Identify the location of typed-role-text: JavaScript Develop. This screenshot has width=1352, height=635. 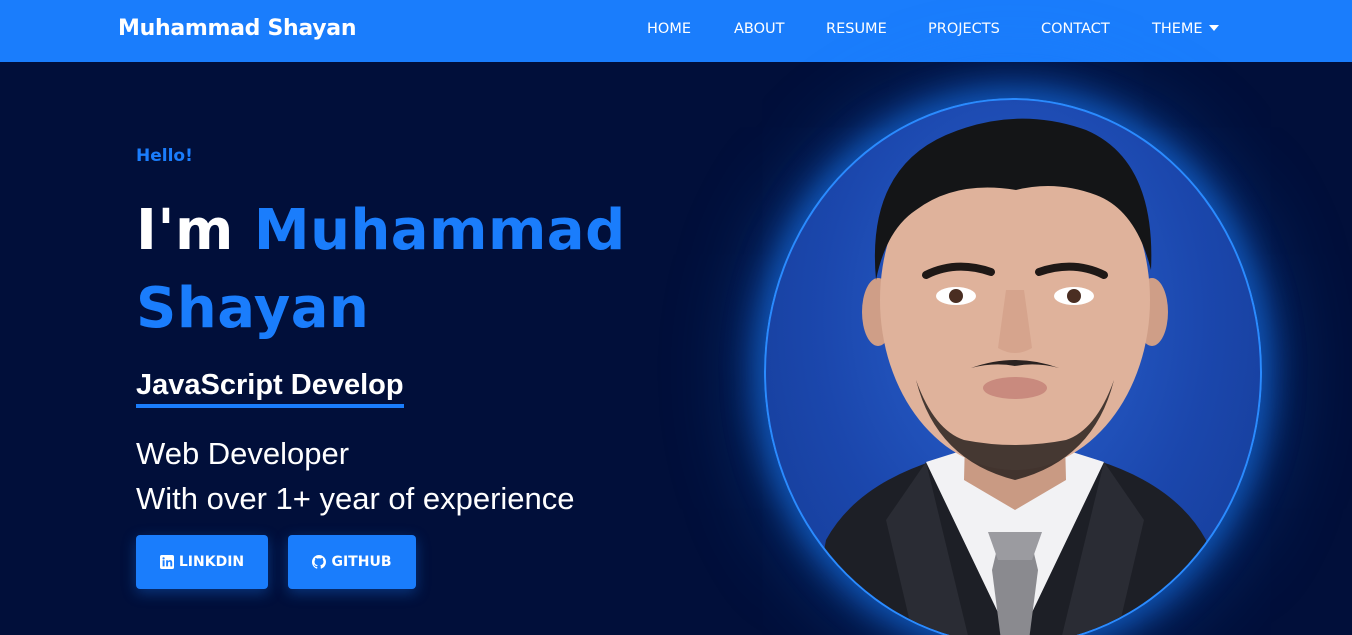
(270, 388).